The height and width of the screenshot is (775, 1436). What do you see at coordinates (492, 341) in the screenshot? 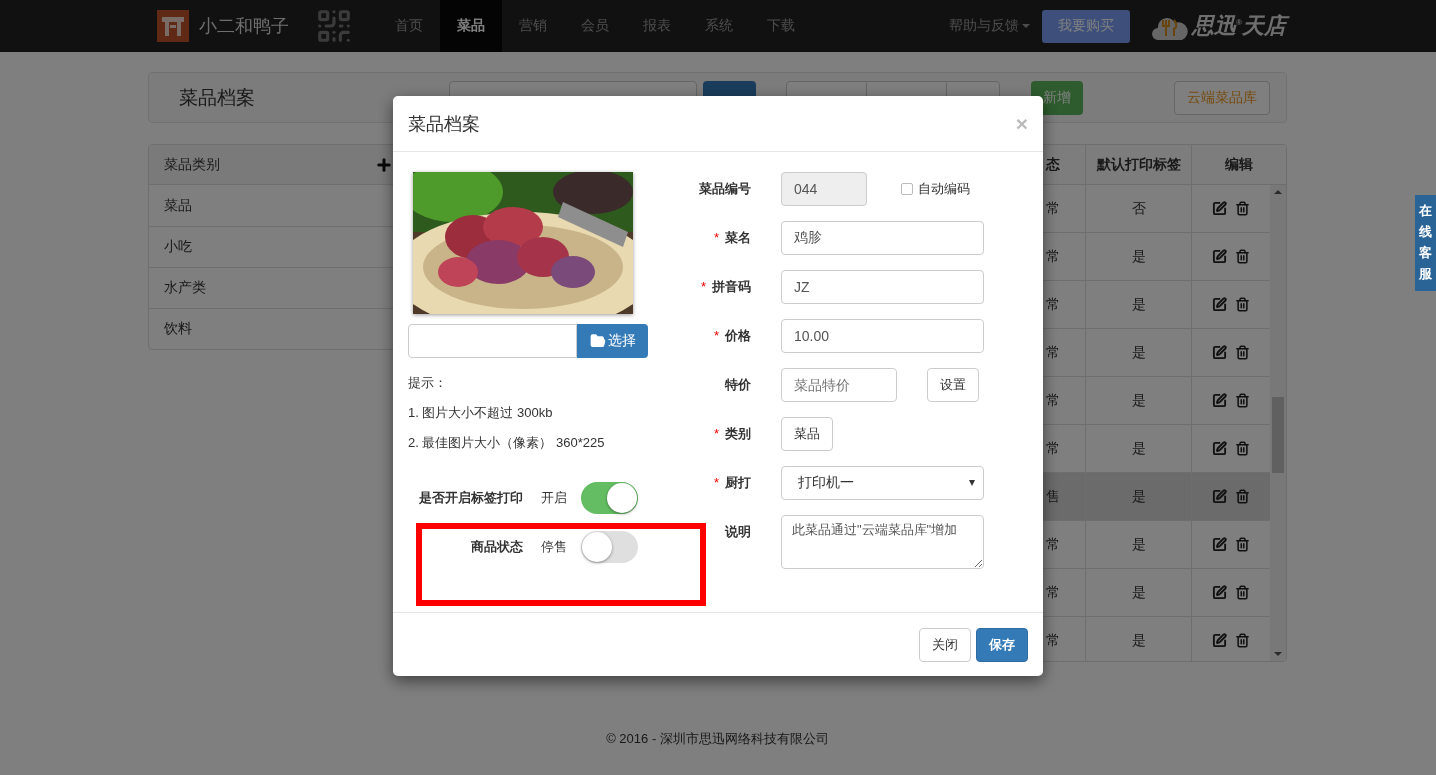
I see `file-field` at bounding box center [492, 341].